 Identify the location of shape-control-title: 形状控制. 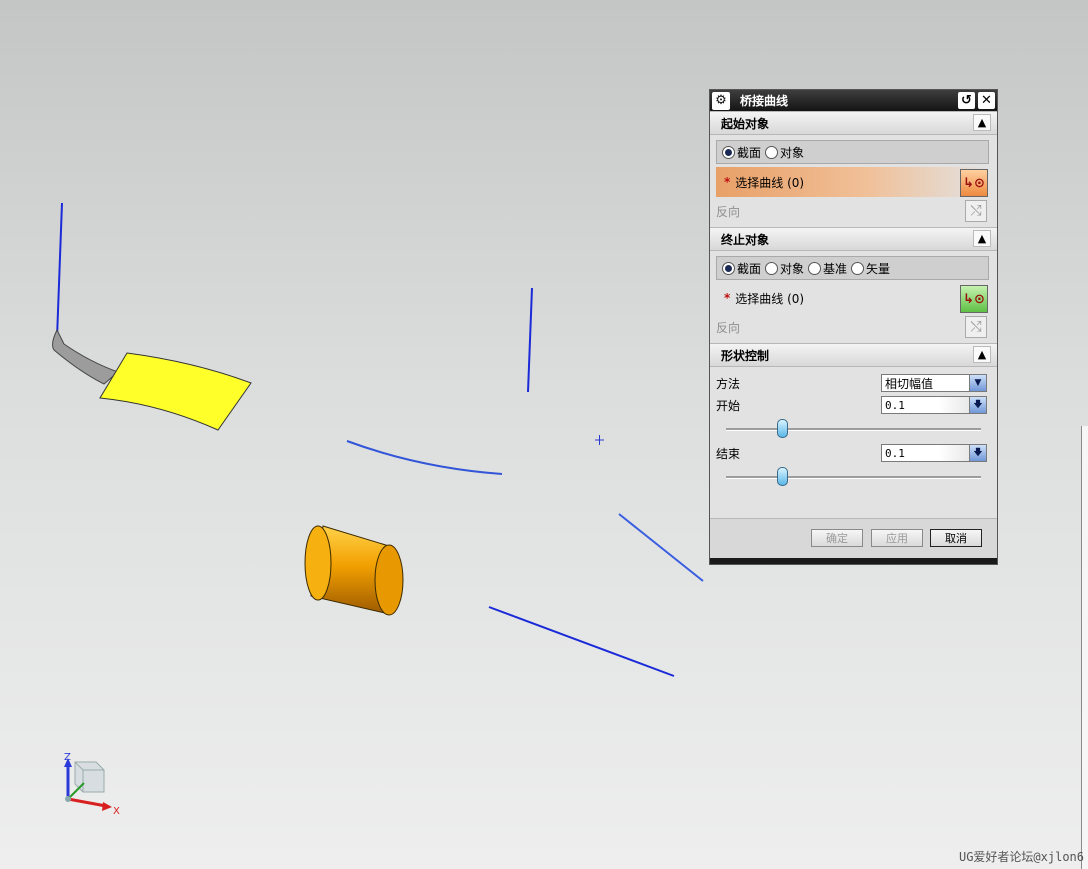
(745, 355).